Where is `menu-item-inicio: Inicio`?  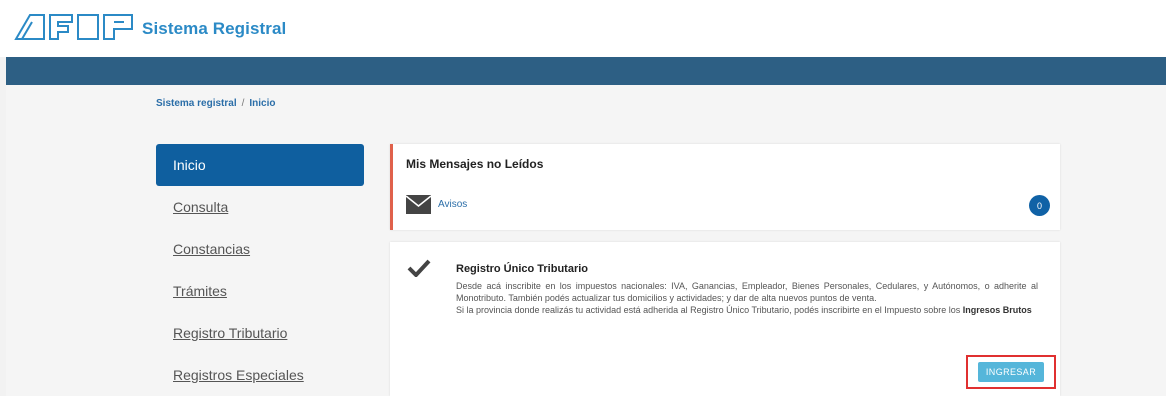
menu-item-inicio: Inicio is located at coordinates (260, 165).